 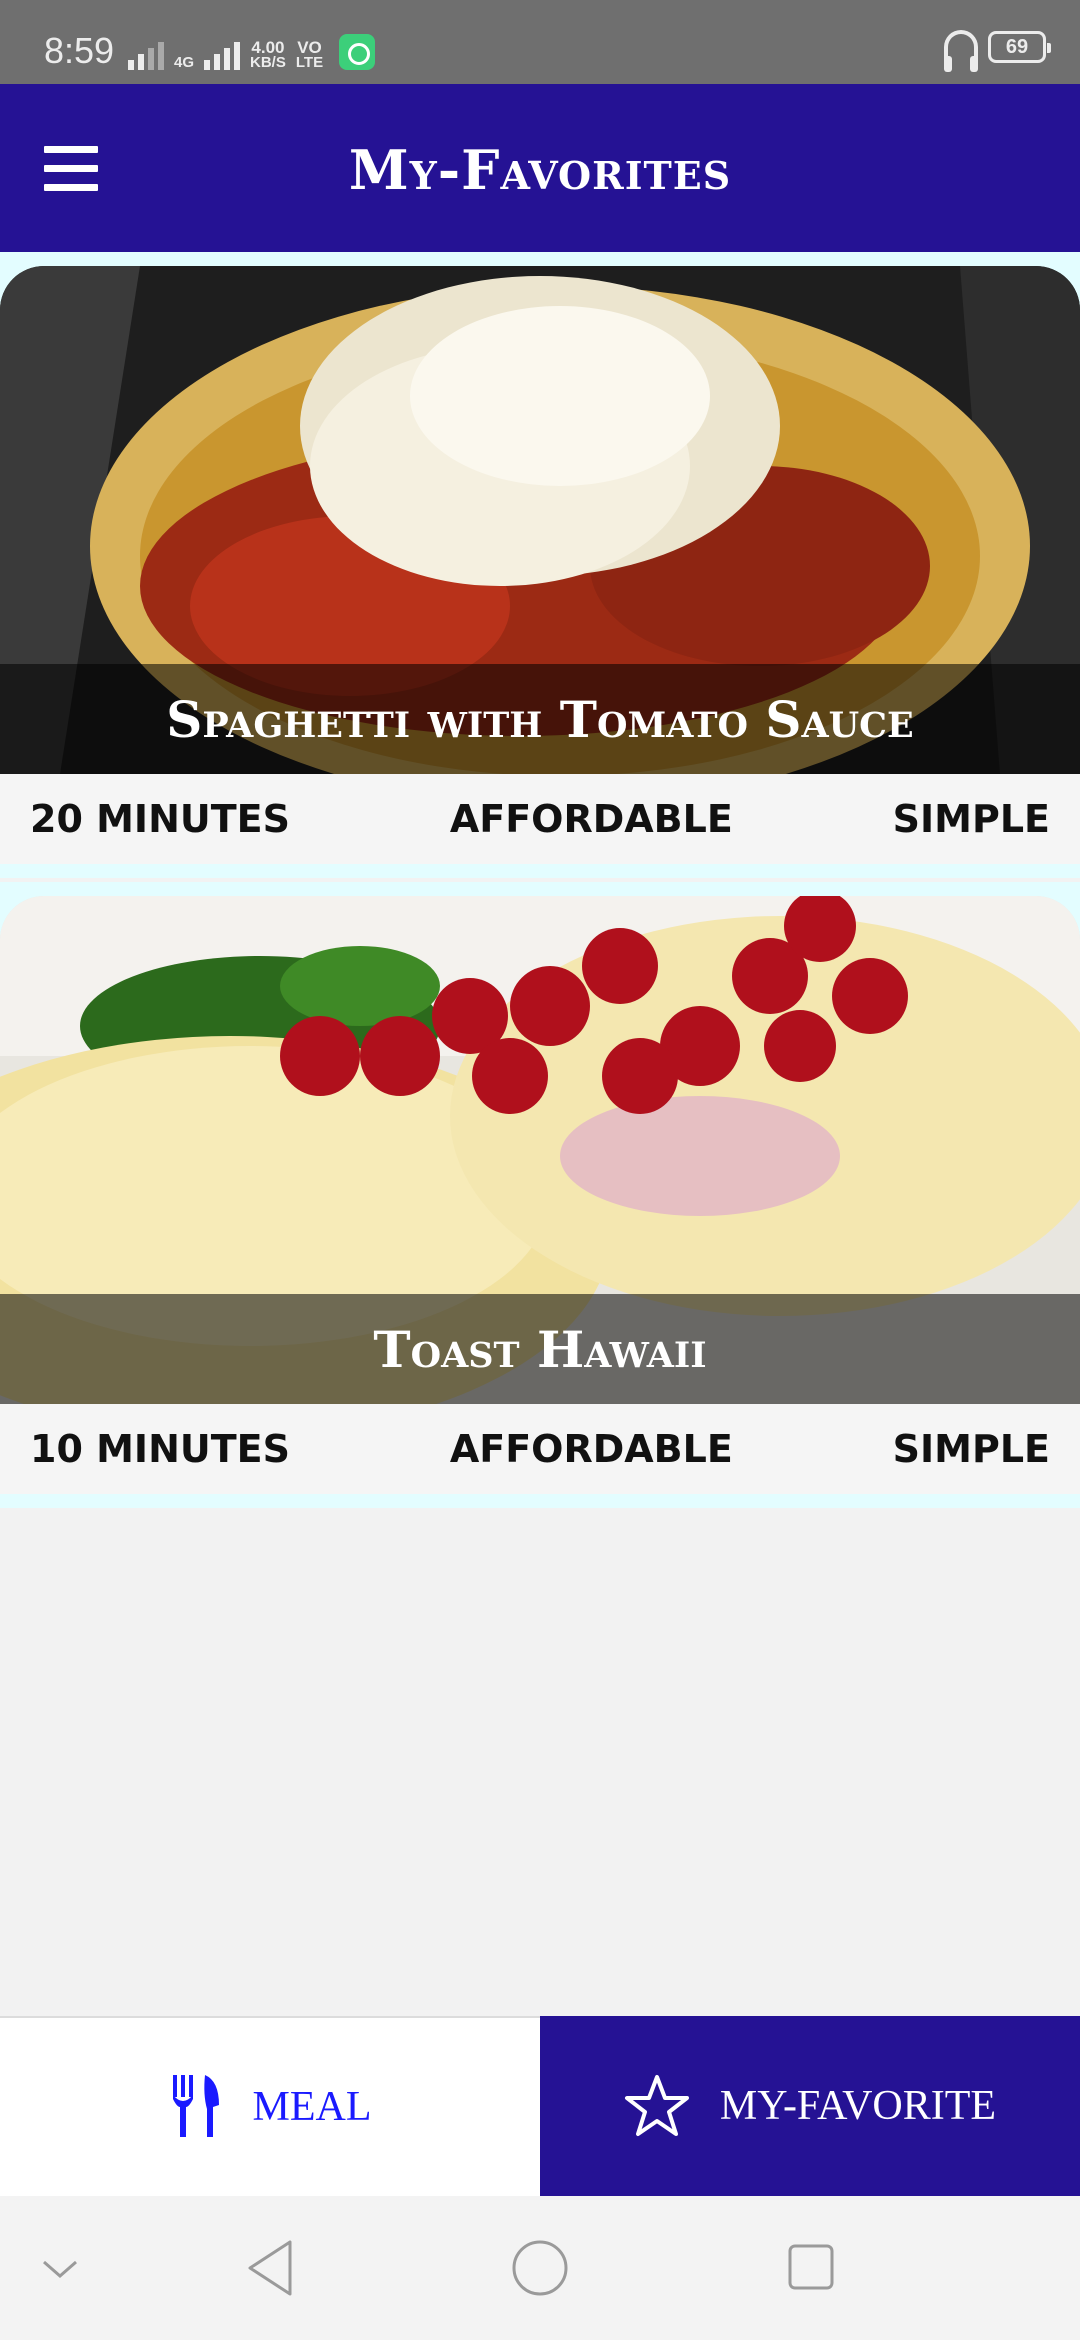 I want to click on home-icon, so click(x=540, y=2268).